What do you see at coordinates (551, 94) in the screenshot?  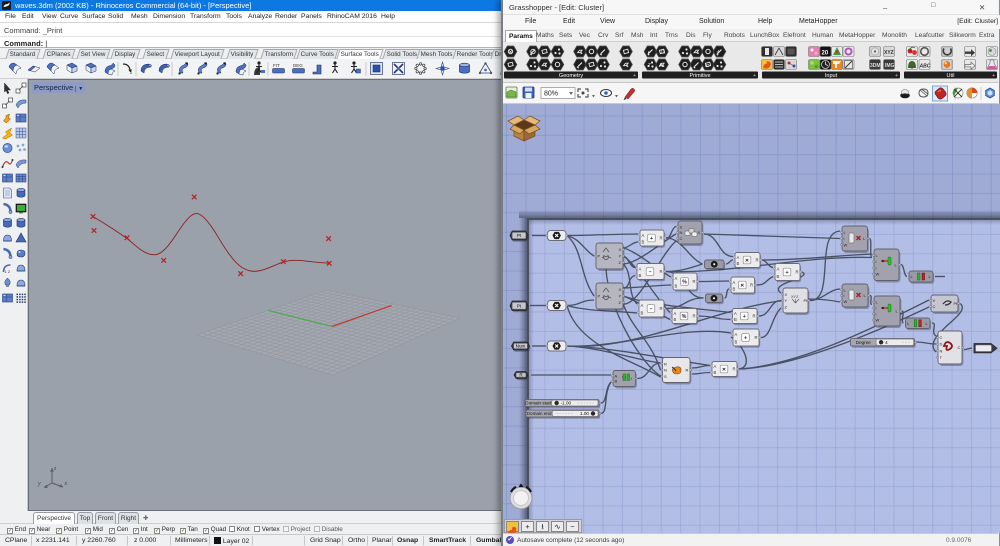 I see `svg-text: 80%` at bounding box center [551, 94].